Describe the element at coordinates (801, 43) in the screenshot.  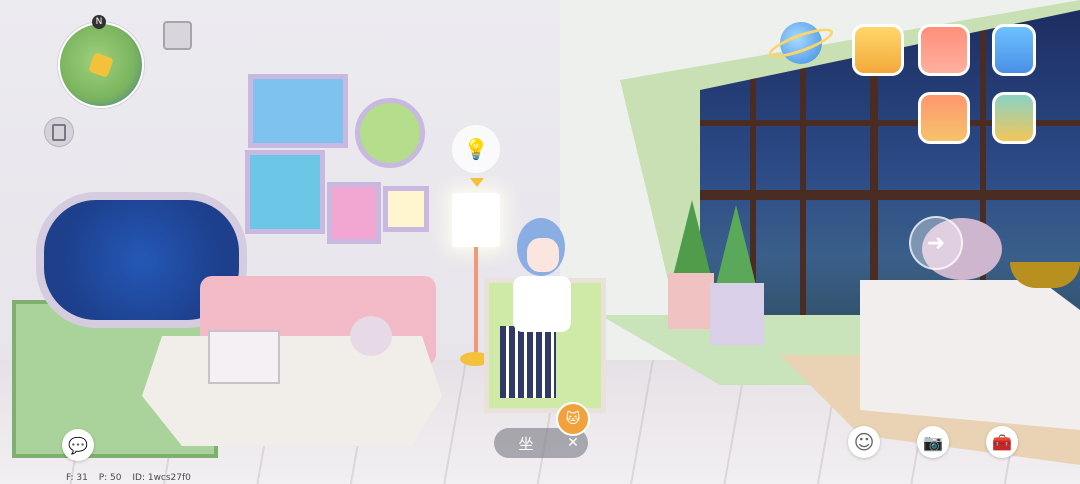
I see `planet-icon` at that location.